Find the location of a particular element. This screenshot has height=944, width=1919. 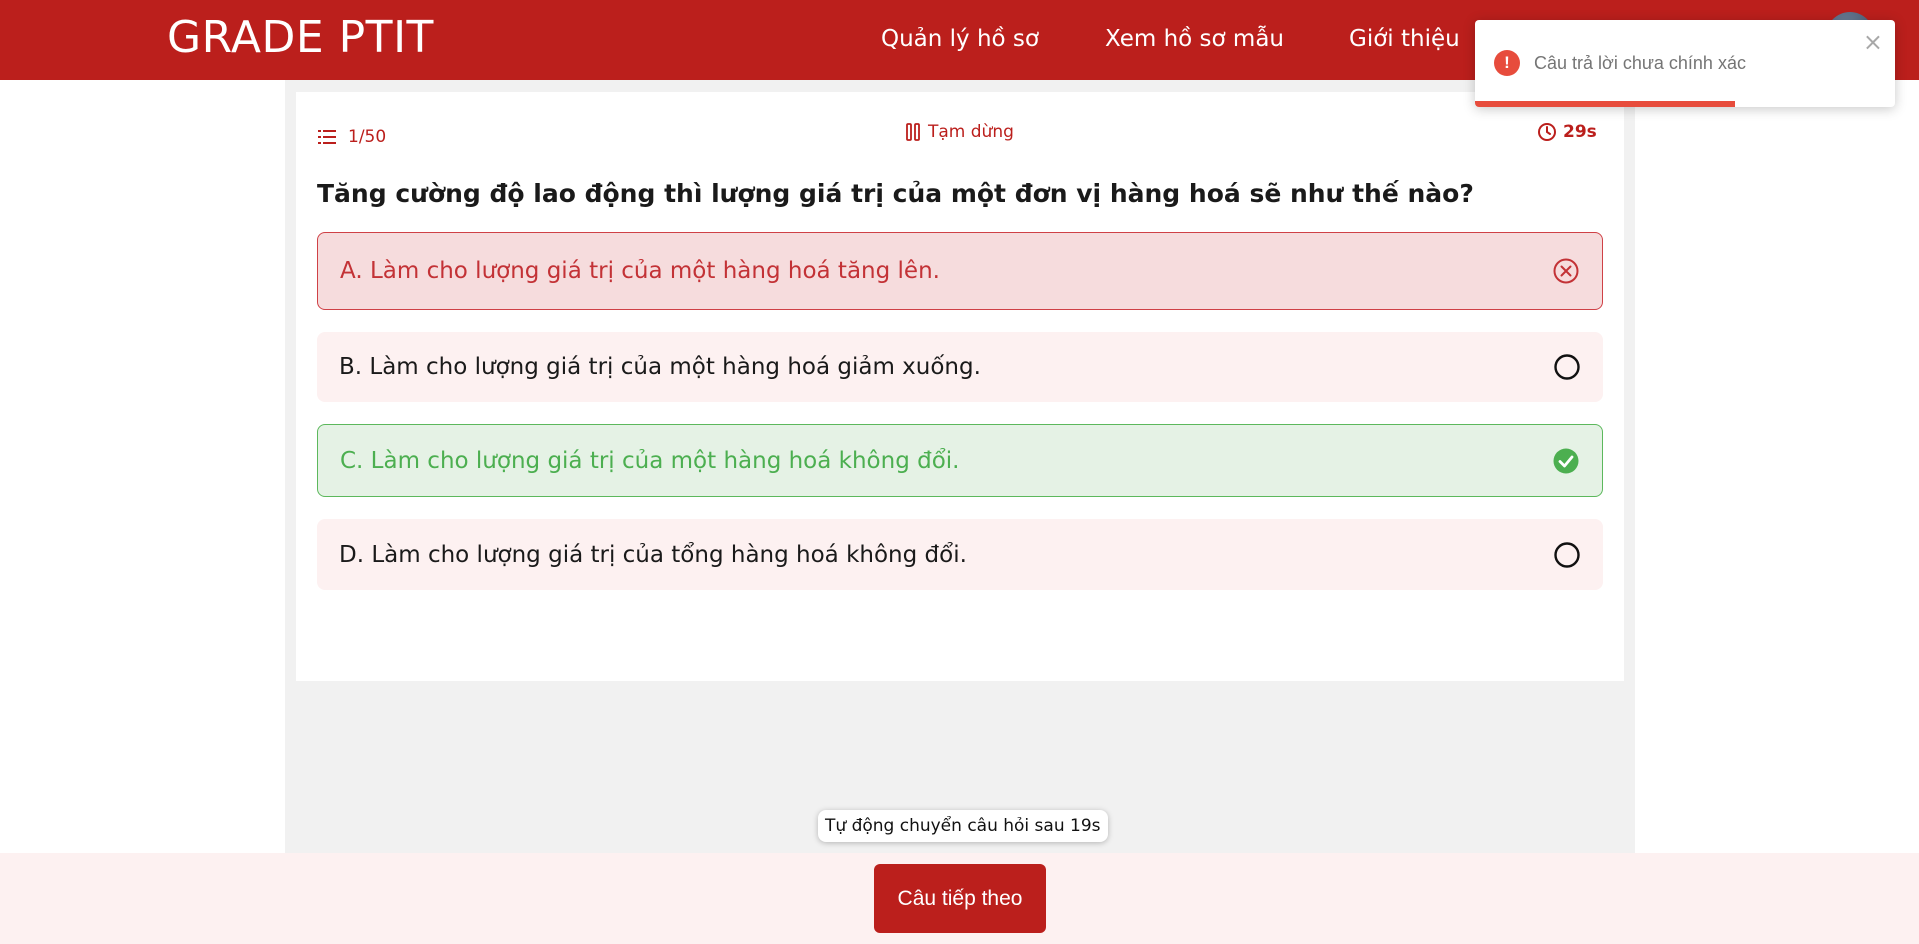

toast-message: Câu trả lời chưa chính xác is located at coordinates (1640, 63).